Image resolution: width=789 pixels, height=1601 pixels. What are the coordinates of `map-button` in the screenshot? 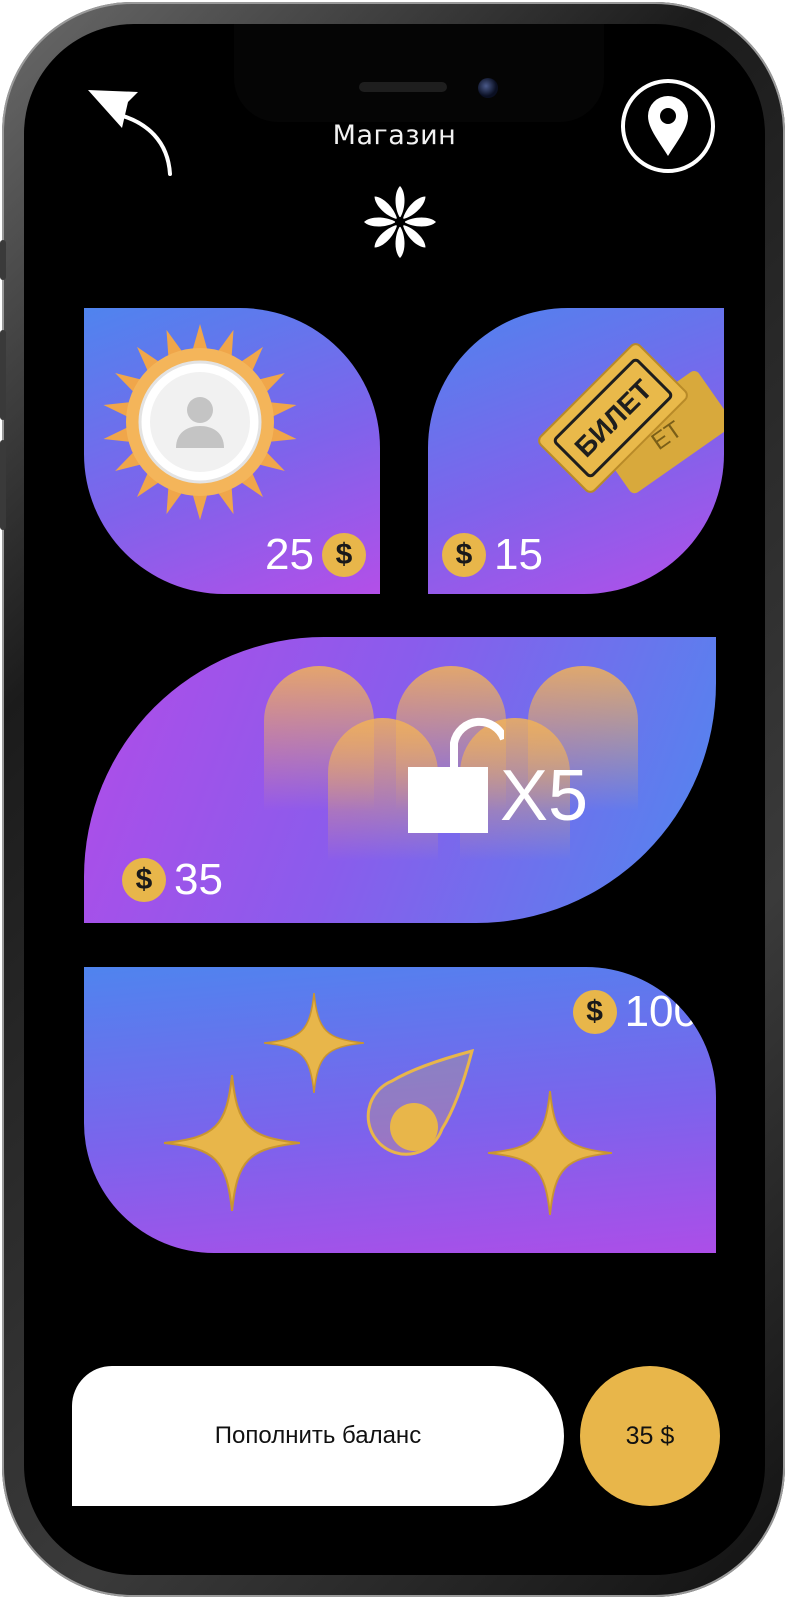 It's located at (668, 126).